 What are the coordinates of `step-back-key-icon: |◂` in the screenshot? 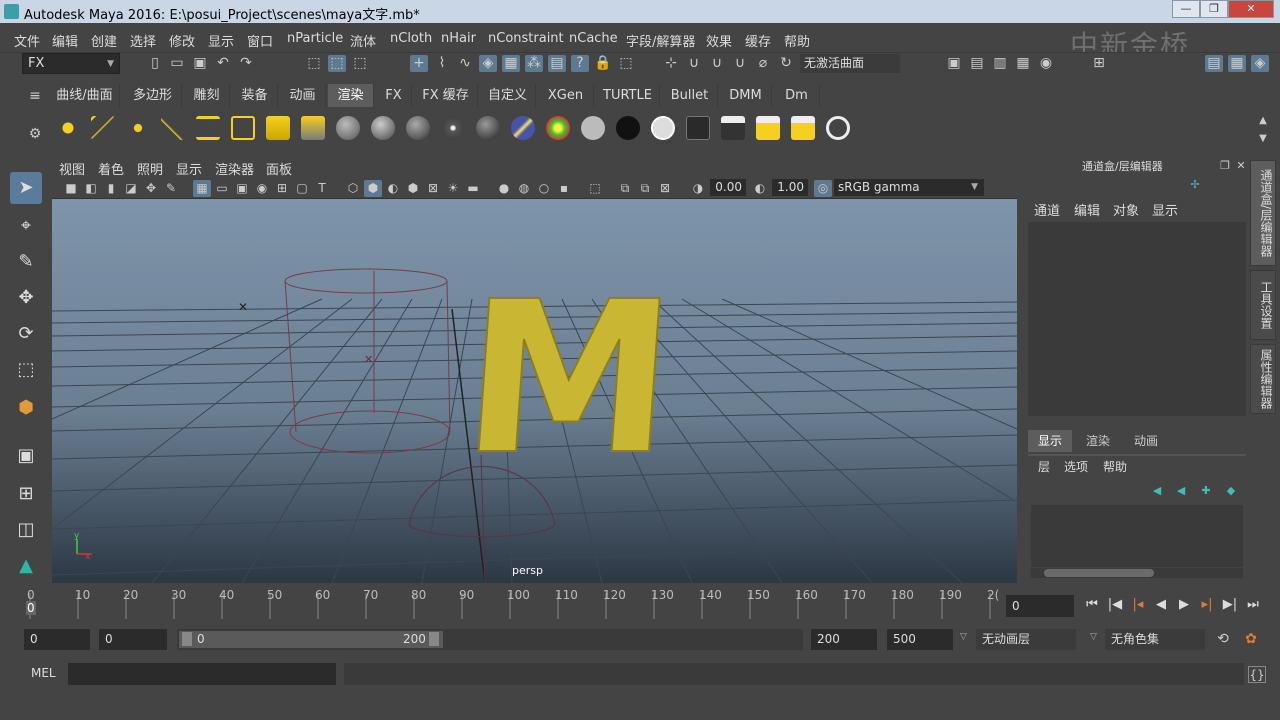 It's located at (1138, 605).